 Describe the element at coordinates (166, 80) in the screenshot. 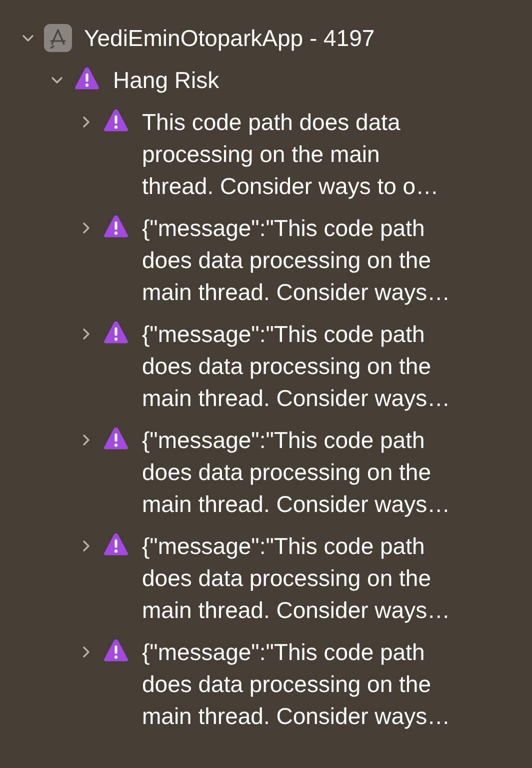

I see `issue-label: Hang Risk` at that location.